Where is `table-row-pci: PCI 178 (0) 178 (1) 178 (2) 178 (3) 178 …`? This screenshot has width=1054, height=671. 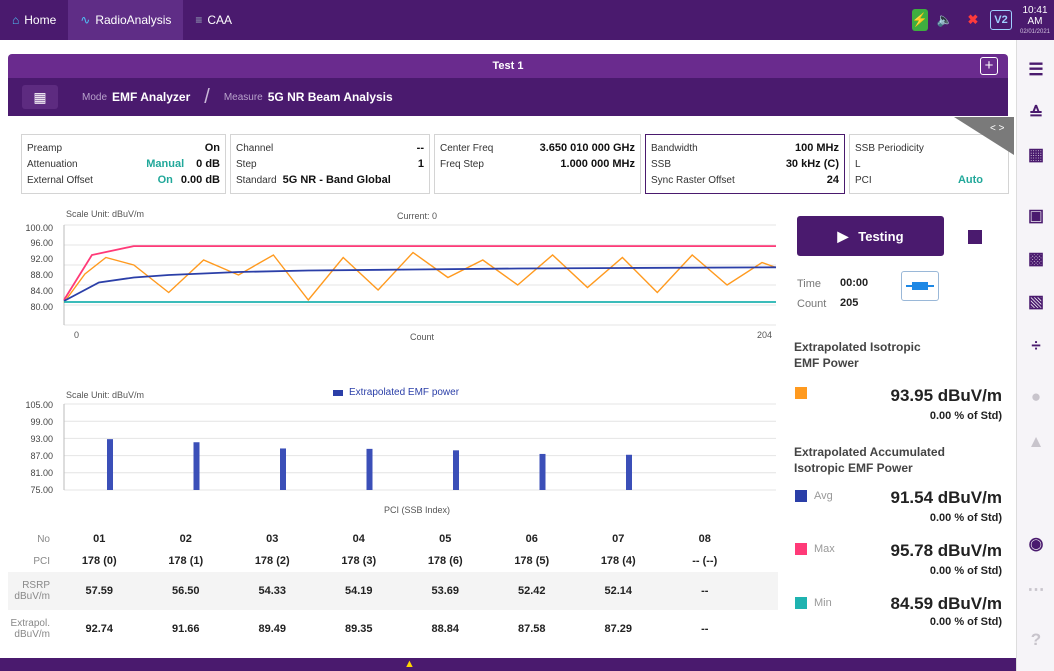
table-row-pci: PCI 178 (0) 178 (1) 178 (2) 178 (3) 178 … is located at coordinates (393, 561).